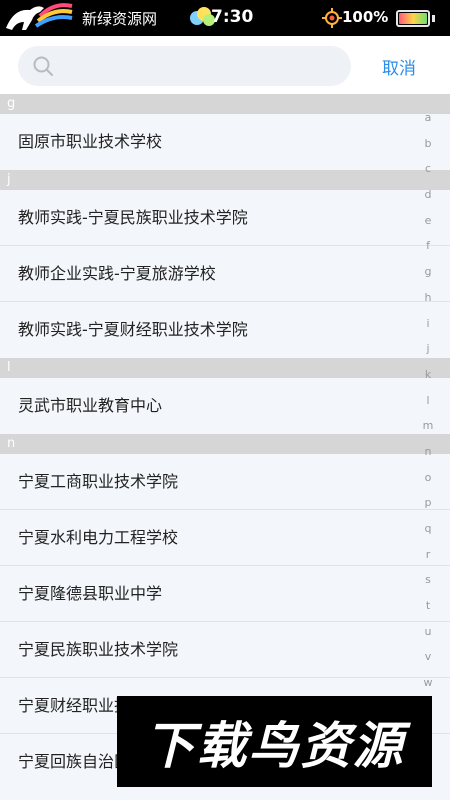 This screenshot has width=450, height=800. What do you see at coordinates (428, 657) in the screenshot?
I see `alpha-index-letter: v` at bounding box center [428, 657].